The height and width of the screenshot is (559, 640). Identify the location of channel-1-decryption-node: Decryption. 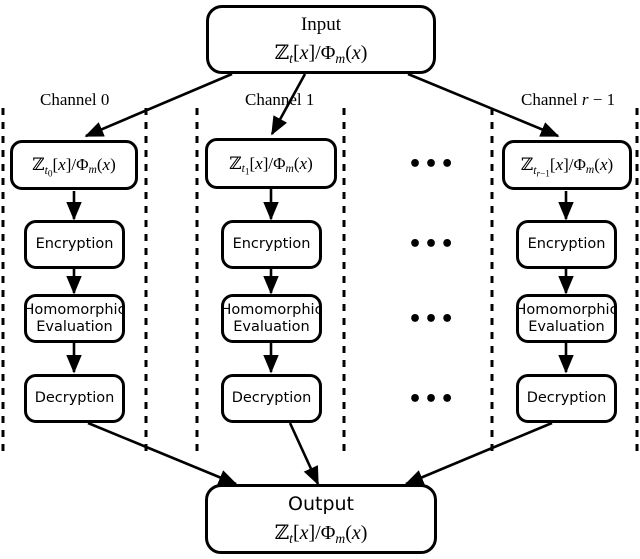
(271, 398).